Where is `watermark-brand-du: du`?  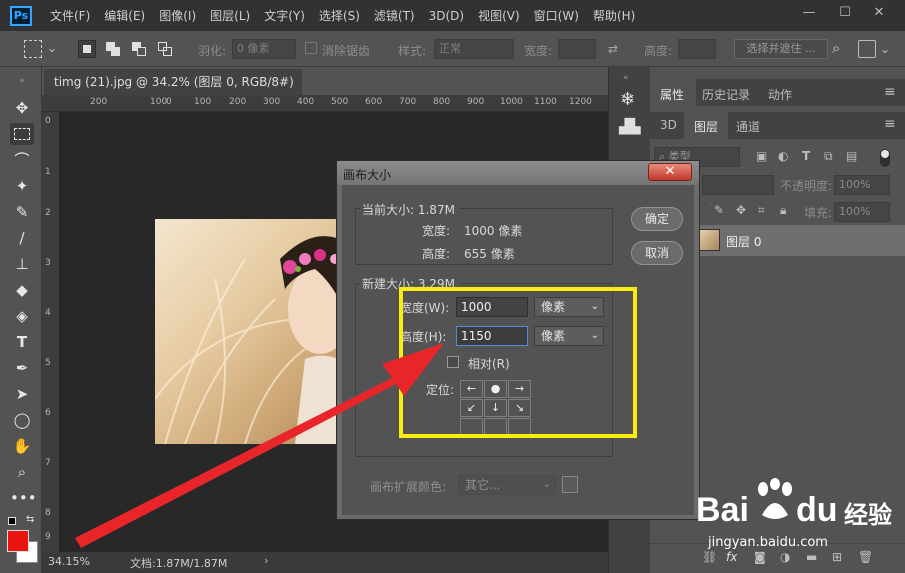 watermark-brand-du: du is located at coordinates (817, 510).